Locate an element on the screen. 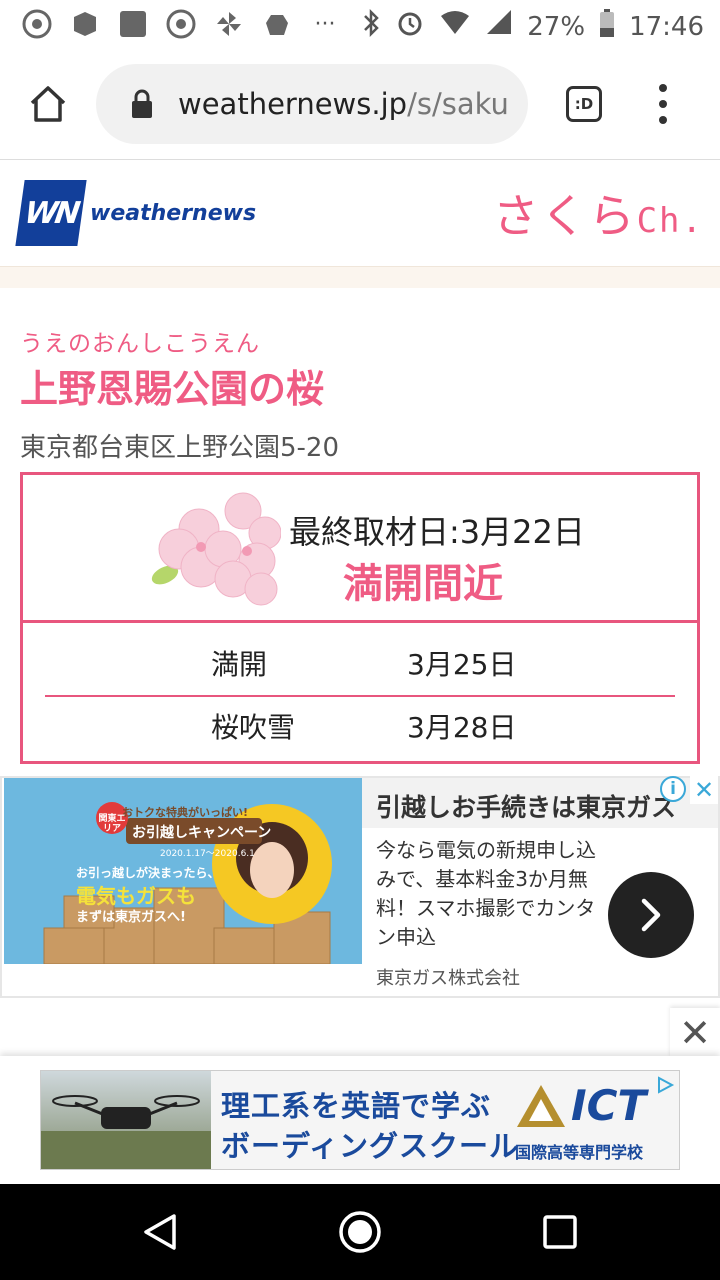 The height and width of the screenshot is (1280, 720). status-bar: ··· 27% 17:46 is located at coordinates (360, 25).